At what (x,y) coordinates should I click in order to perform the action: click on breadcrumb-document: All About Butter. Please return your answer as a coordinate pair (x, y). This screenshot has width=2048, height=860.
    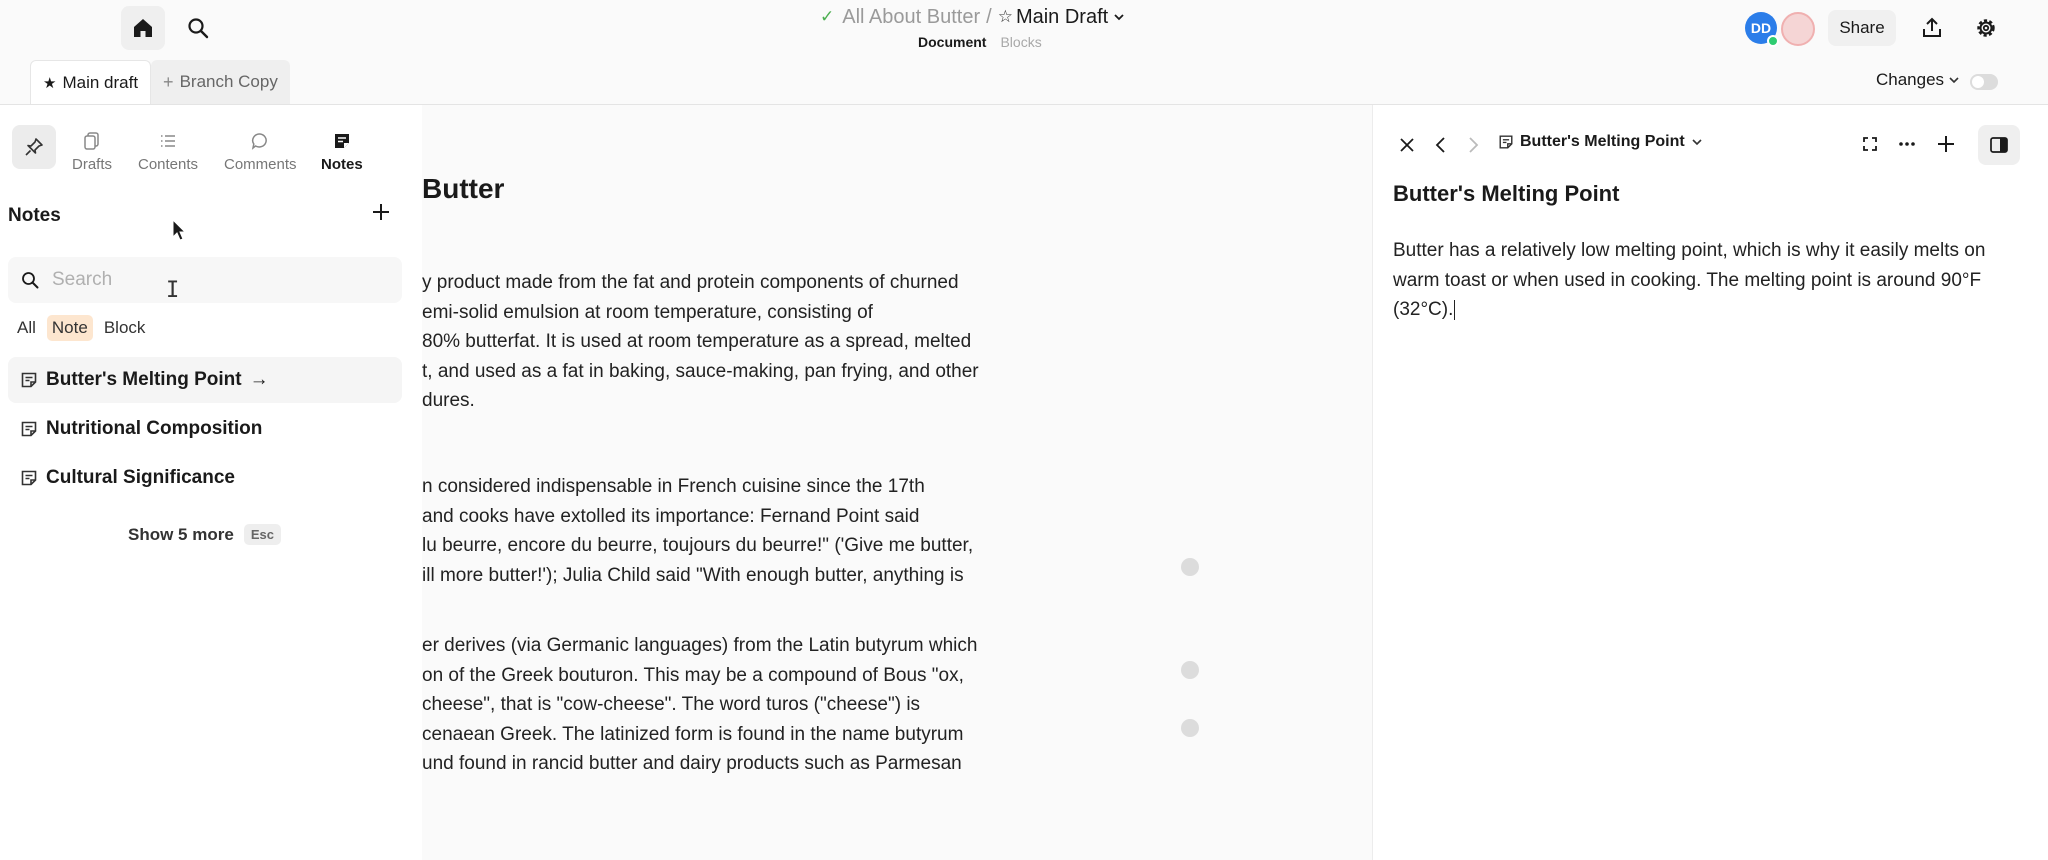
    Looking at the image, I should click on (911, 17).